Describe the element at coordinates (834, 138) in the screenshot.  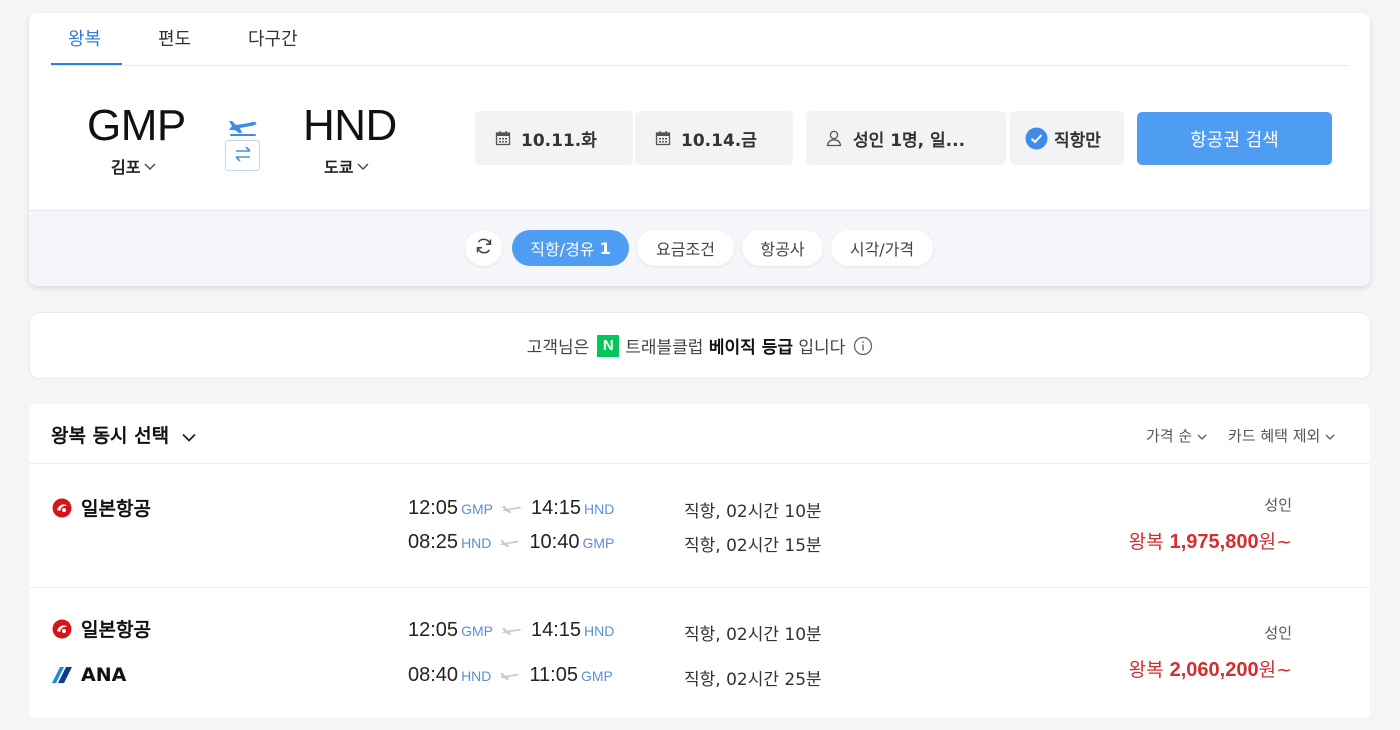
I see `person-icon` at that location.